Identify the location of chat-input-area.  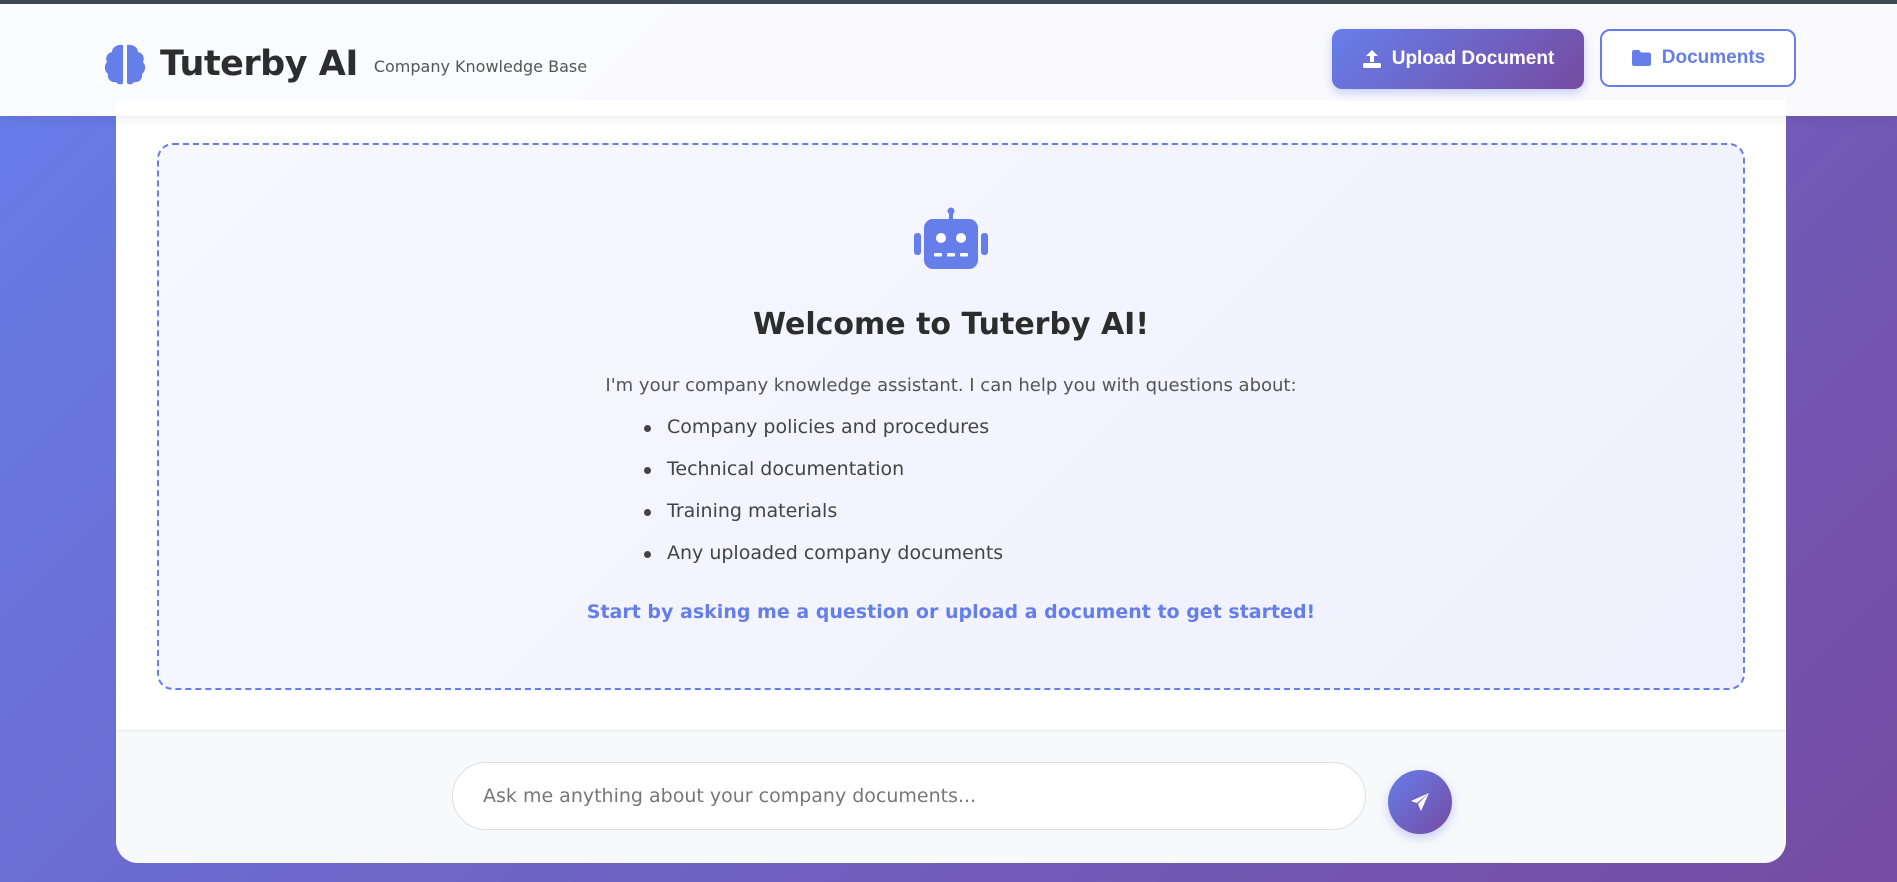
(951, 796).